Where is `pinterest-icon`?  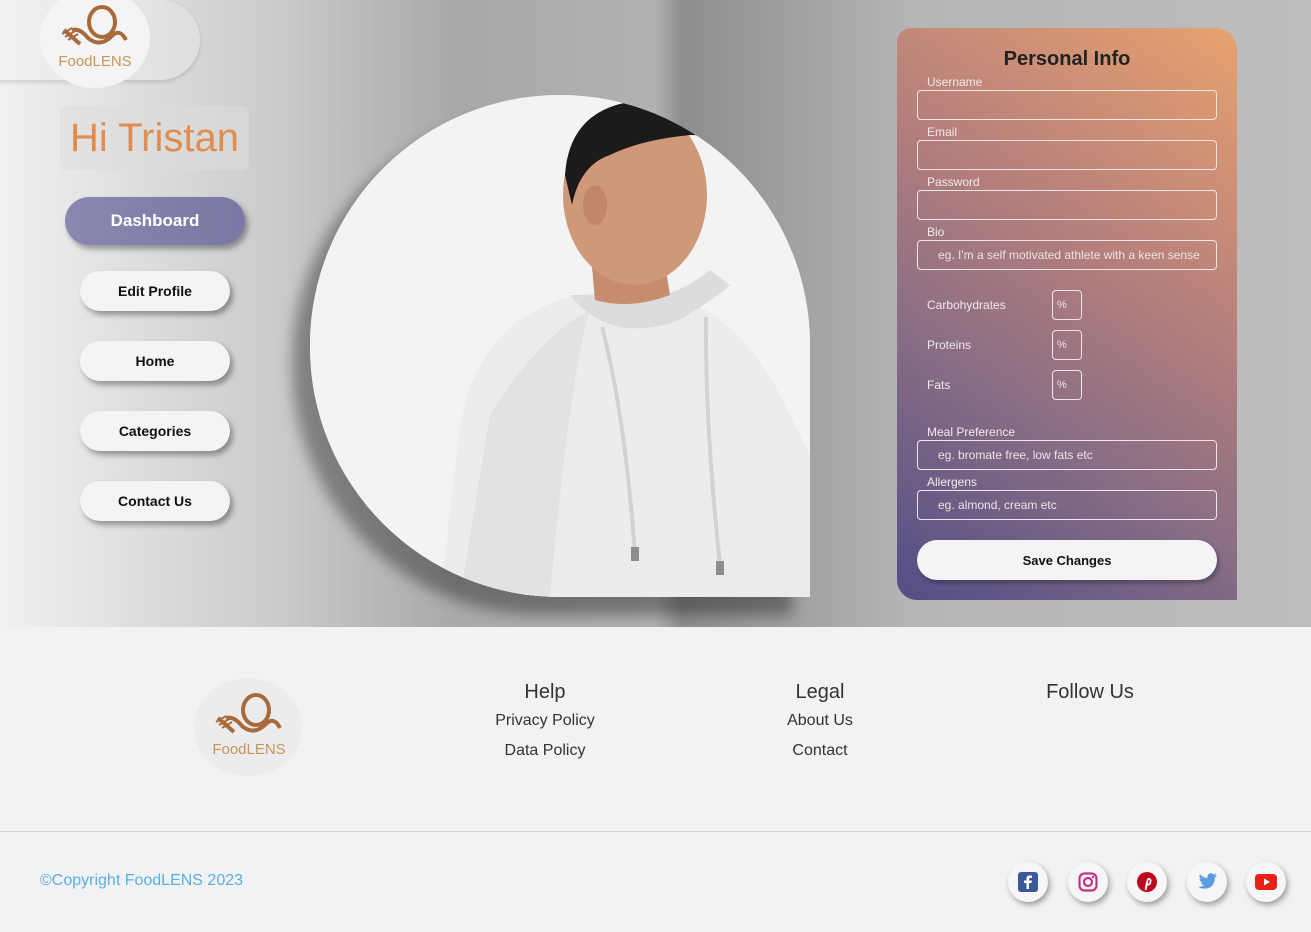 pinterest-icon is located at coordinates (1147, 882).